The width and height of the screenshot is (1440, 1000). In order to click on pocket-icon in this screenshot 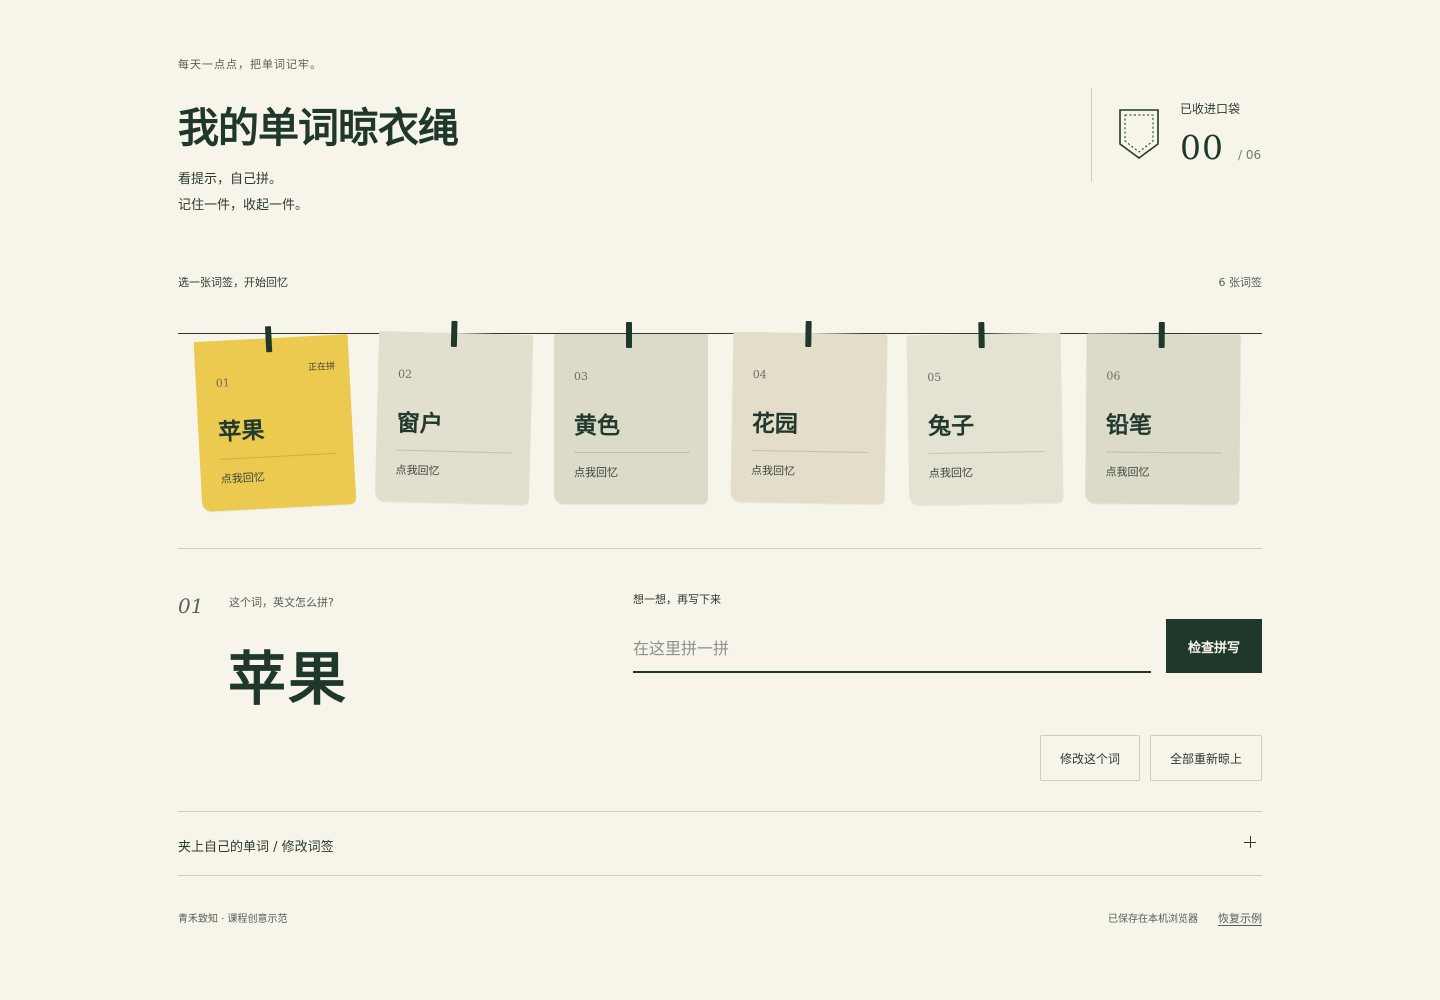, I will do `click(1139, 134)`.